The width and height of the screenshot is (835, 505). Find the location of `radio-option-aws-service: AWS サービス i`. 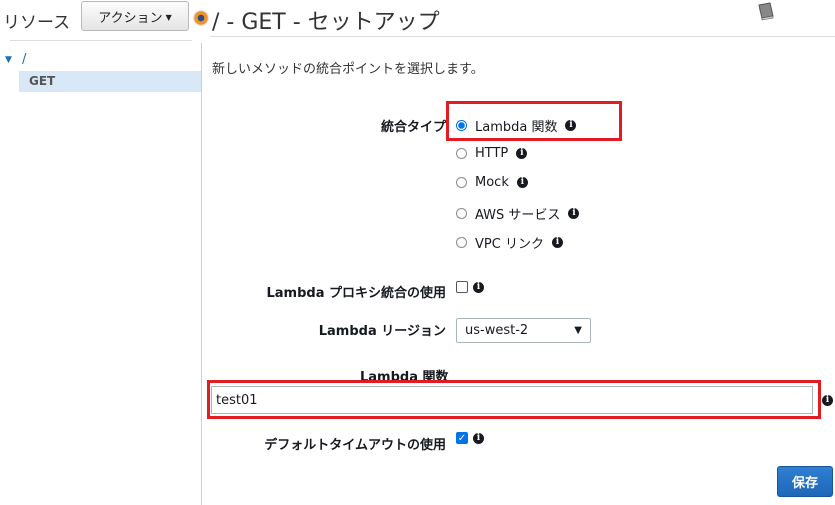

radio-option-aws-service: AWS サービス i is located at coordinates (518, 213).